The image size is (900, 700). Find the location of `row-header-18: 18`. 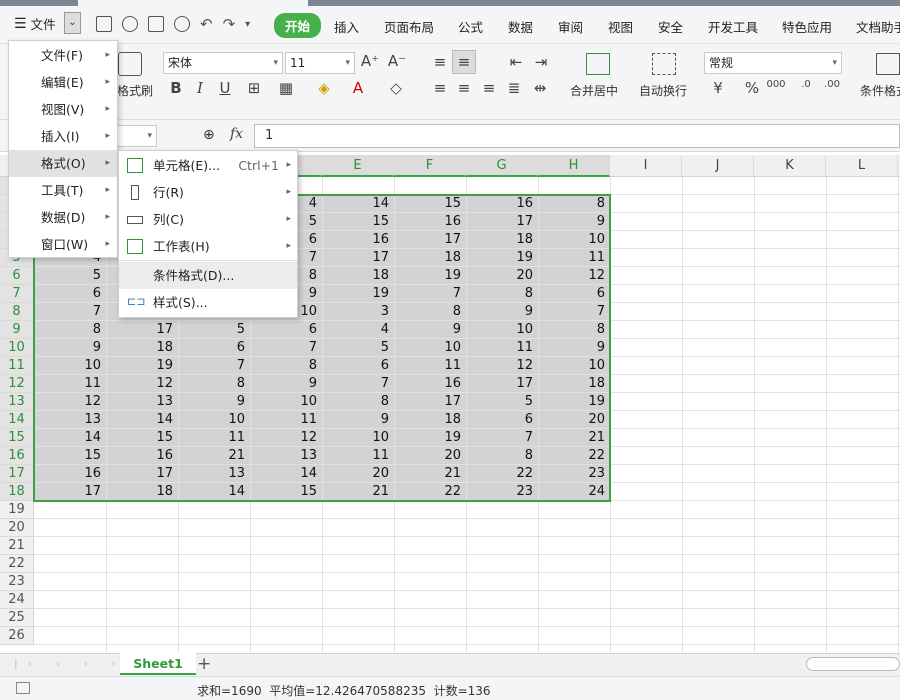

row-header-18: 18 is located at coordinates (17, 492).